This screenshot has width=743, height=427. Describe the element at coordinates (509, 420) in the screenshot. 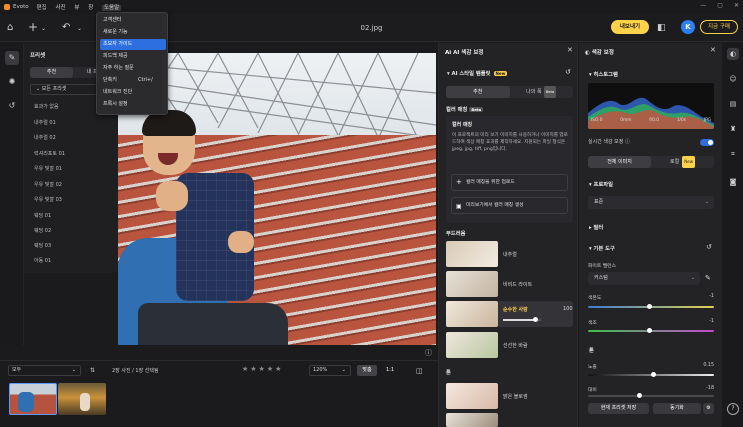

I see `style-item` at that location.